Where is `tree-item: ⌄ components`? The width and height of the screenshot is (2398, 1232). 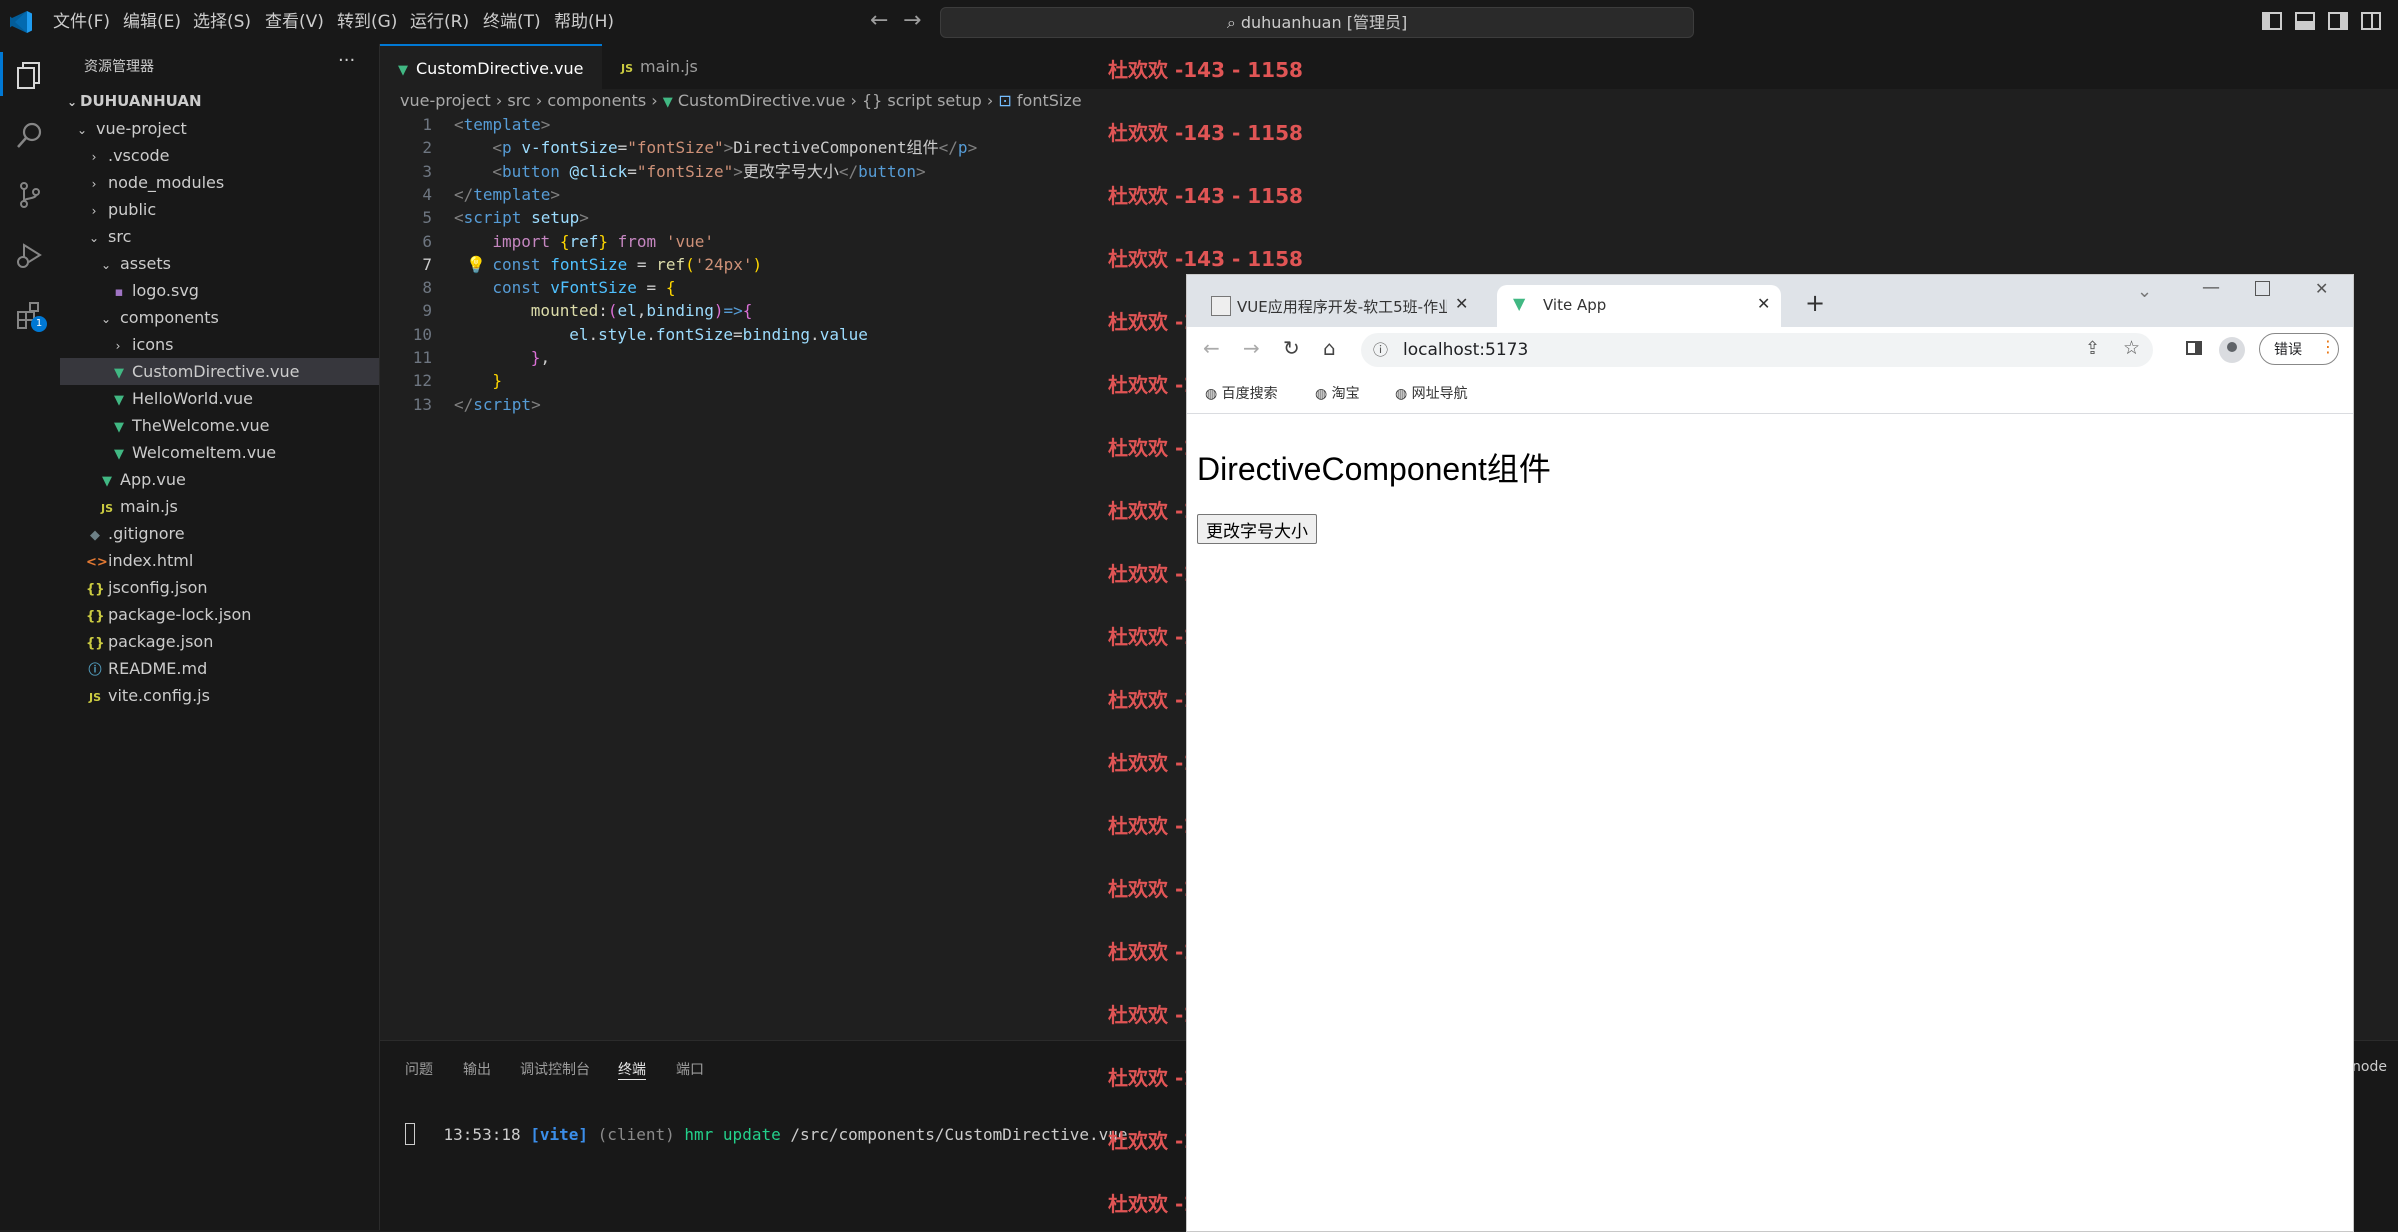
tree-item: ⌄ components is located at coordinates (219, 317).